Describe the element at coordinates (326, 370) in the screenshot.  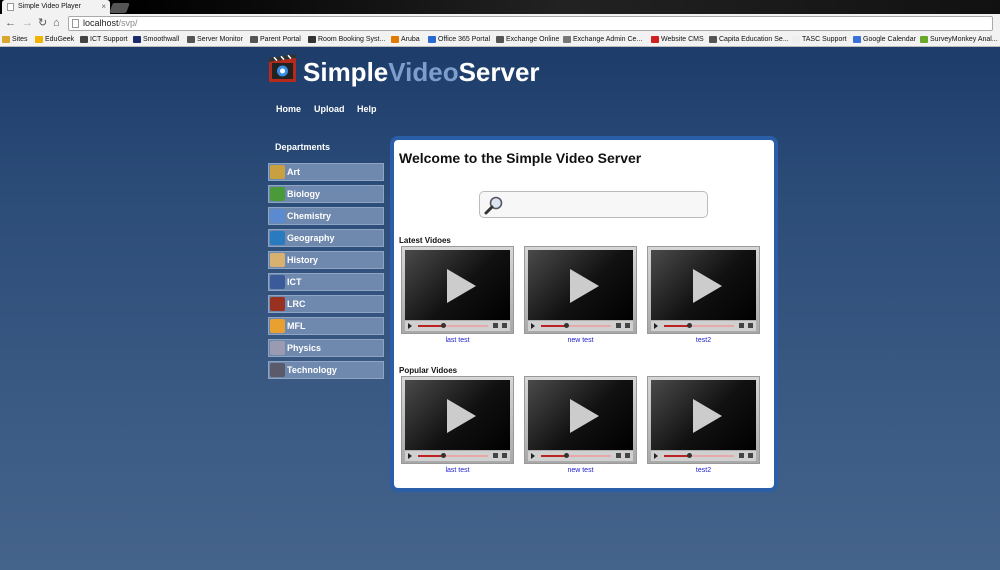
I see `department-item: Technology` at that location.